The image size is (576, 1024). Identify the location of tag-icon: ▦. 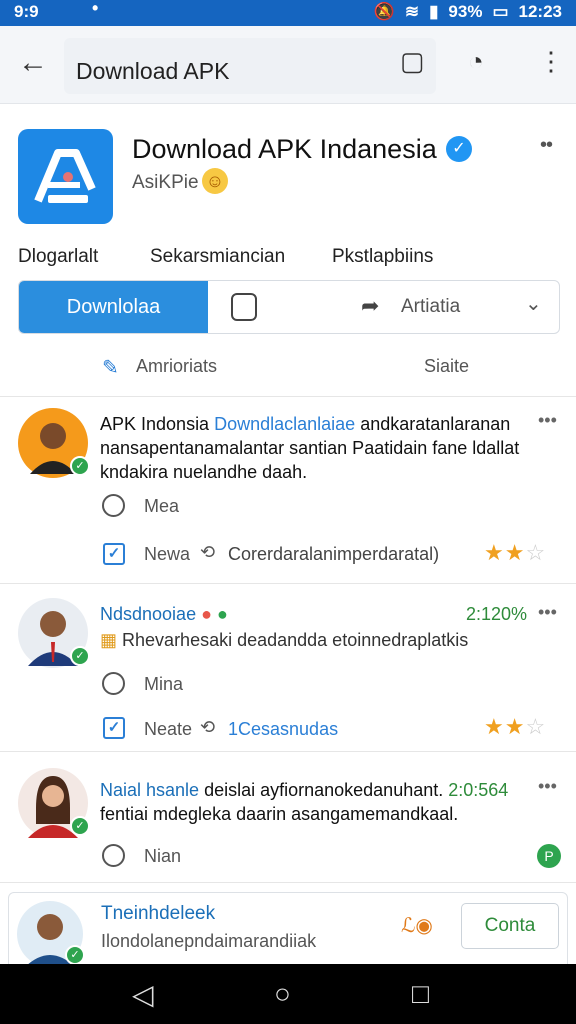
(109, 640).